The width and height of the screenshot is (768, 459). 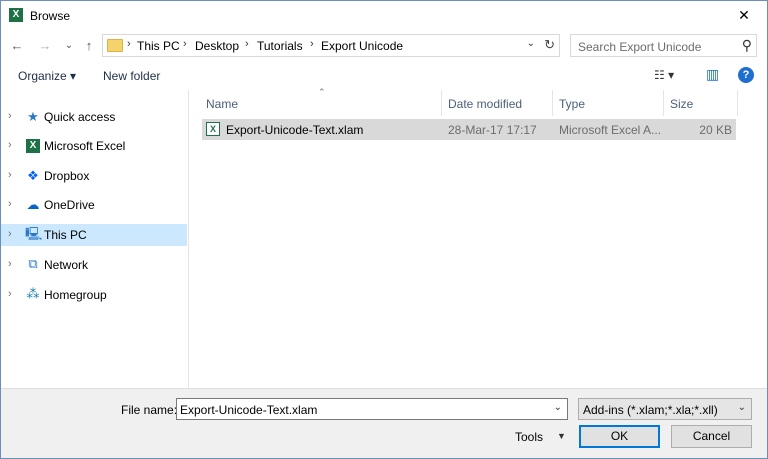 I want to click on dropbox-icon: ❖, so click(x=33, y=175).